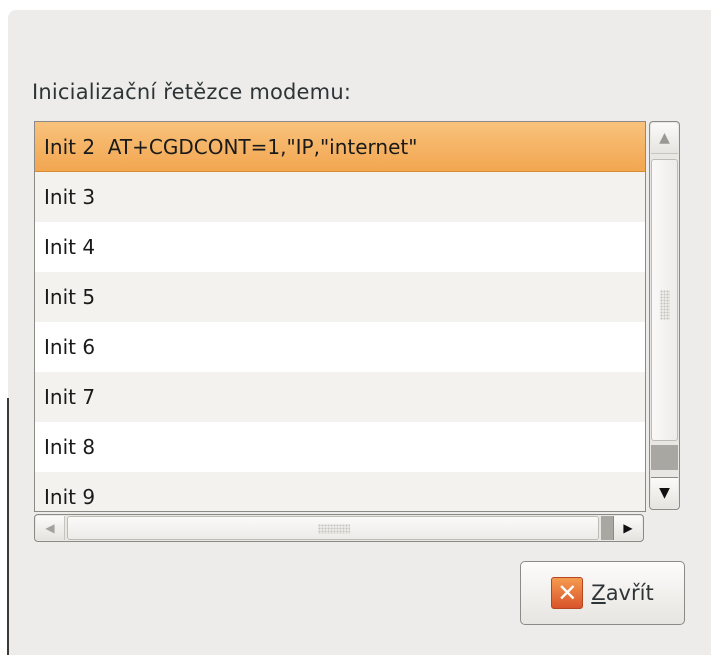 The width and height of the screenshot is (711, 655). What do you see at coordinates (50, 528) in the screenshot?
I see `arrow-left-icon: ◀` at bounding box center [50, 528].